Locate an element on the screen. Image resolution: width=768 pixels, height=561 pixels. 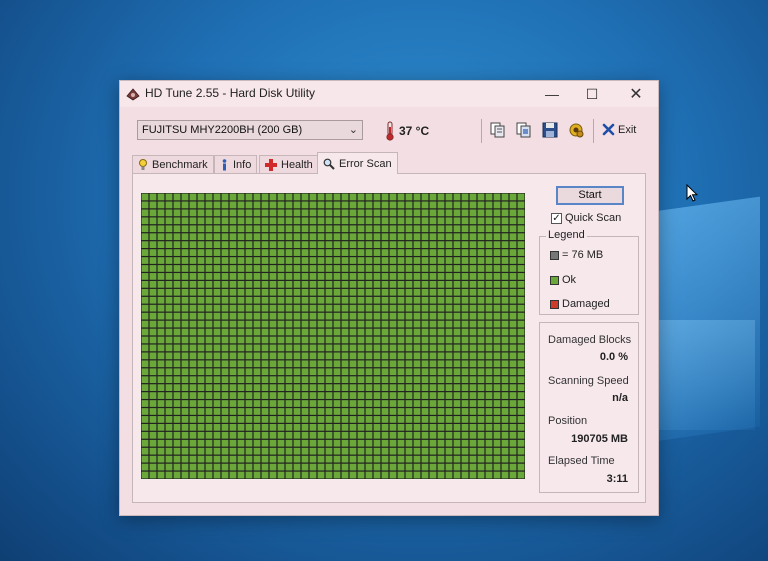
tab-health: Health is located at coordinates (289, 164).